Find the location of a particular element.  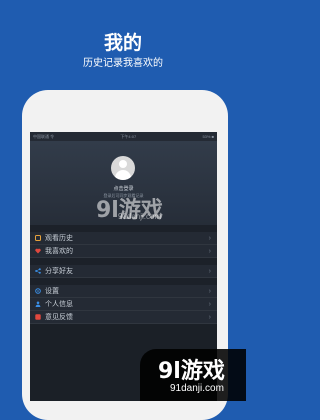

menu-item-label: 观看历史 is located at coordinates (59, 238).